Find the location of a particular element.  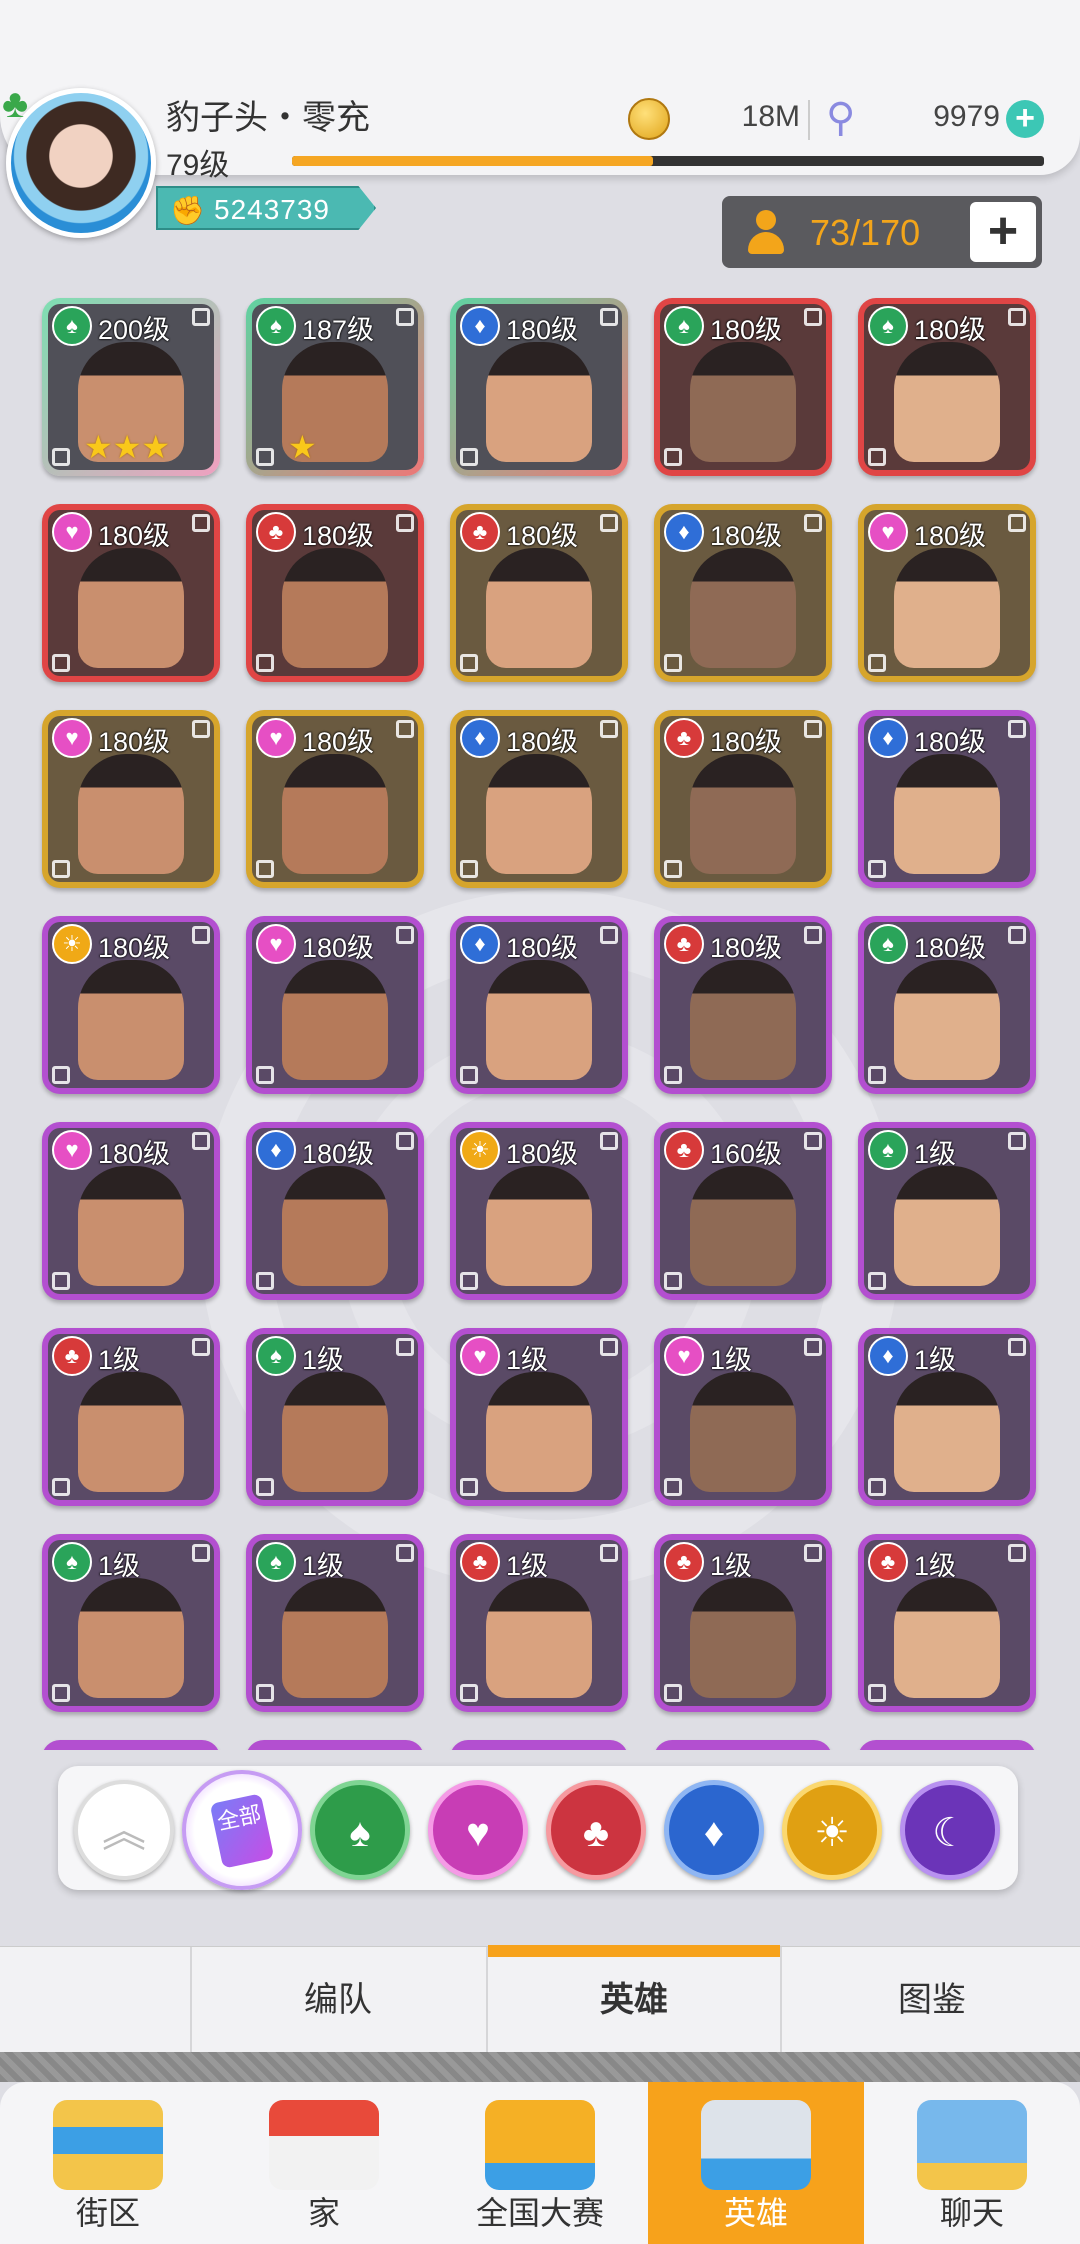

hero-level: 200级 is located at coordinates (134, 330).